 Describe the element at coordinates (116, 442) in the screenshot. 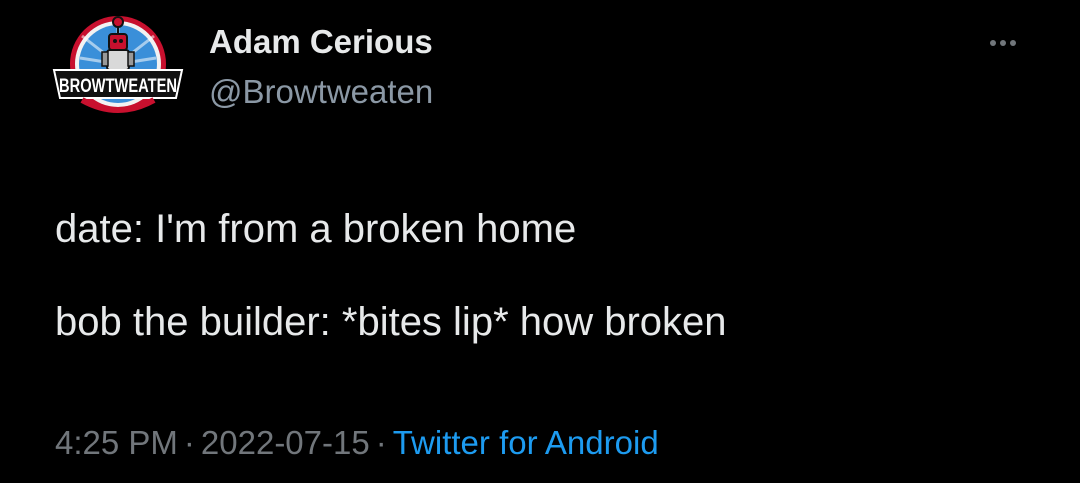

I see `tweet-time: 4:25 PM` at that location.